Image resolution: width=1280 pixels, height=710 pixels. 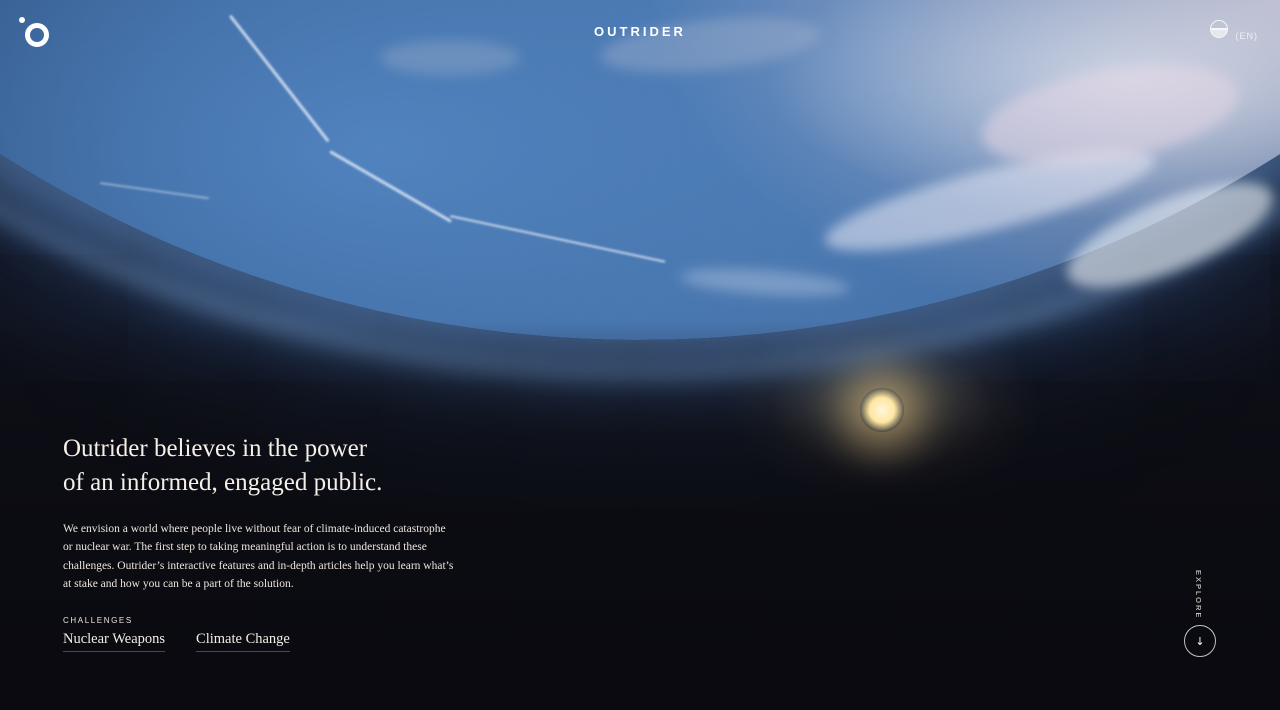 What do you see at coordinates (450, 57) in the screenshot?
I see `cloud` at bounding box center [450, 57].